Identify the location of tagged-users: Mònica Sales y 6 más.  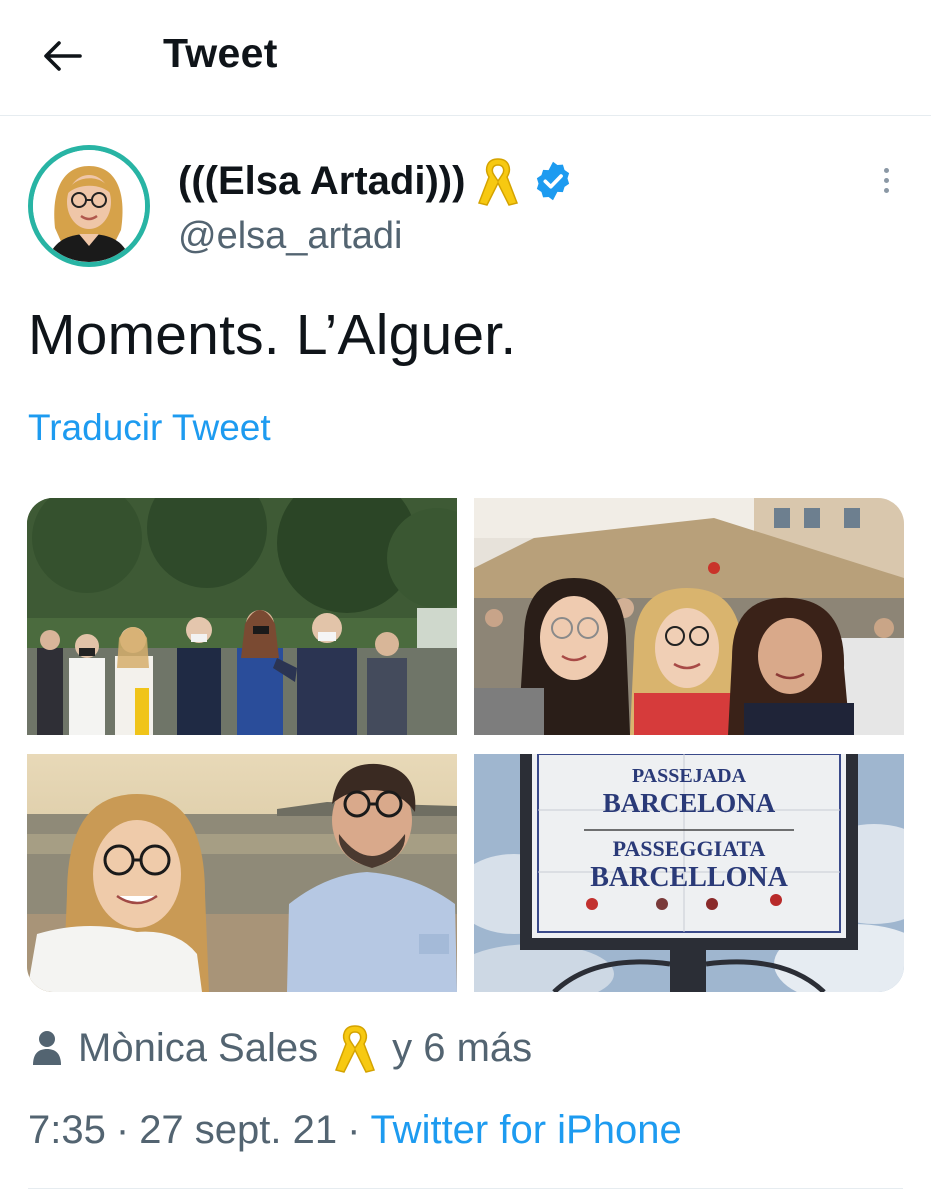
(281, 1048).